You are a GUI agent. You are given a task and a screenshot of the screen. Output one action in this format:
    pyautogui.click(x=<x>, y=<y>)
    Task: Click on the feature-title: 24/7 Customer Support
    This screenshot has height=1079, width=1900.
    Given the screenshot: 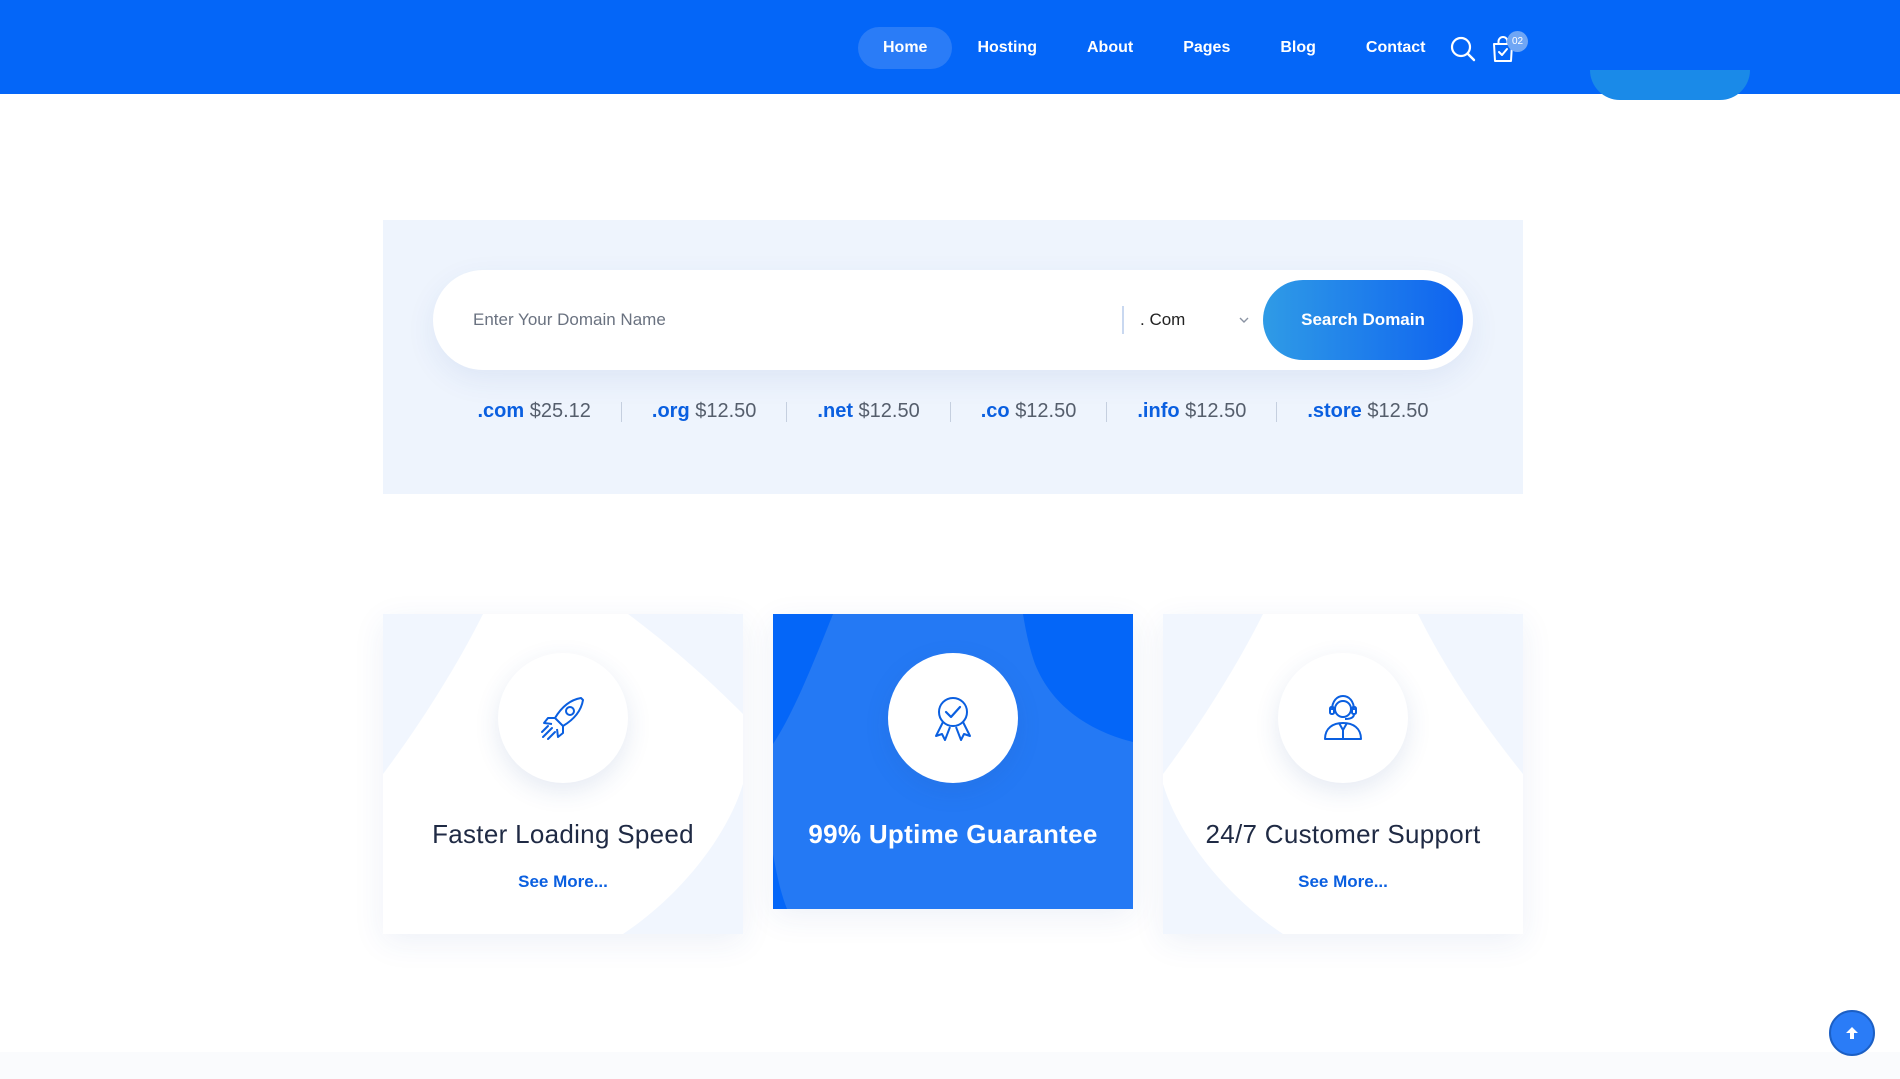 What is the action you would take?
    pyautogui.click(x=1343, y=834)
    